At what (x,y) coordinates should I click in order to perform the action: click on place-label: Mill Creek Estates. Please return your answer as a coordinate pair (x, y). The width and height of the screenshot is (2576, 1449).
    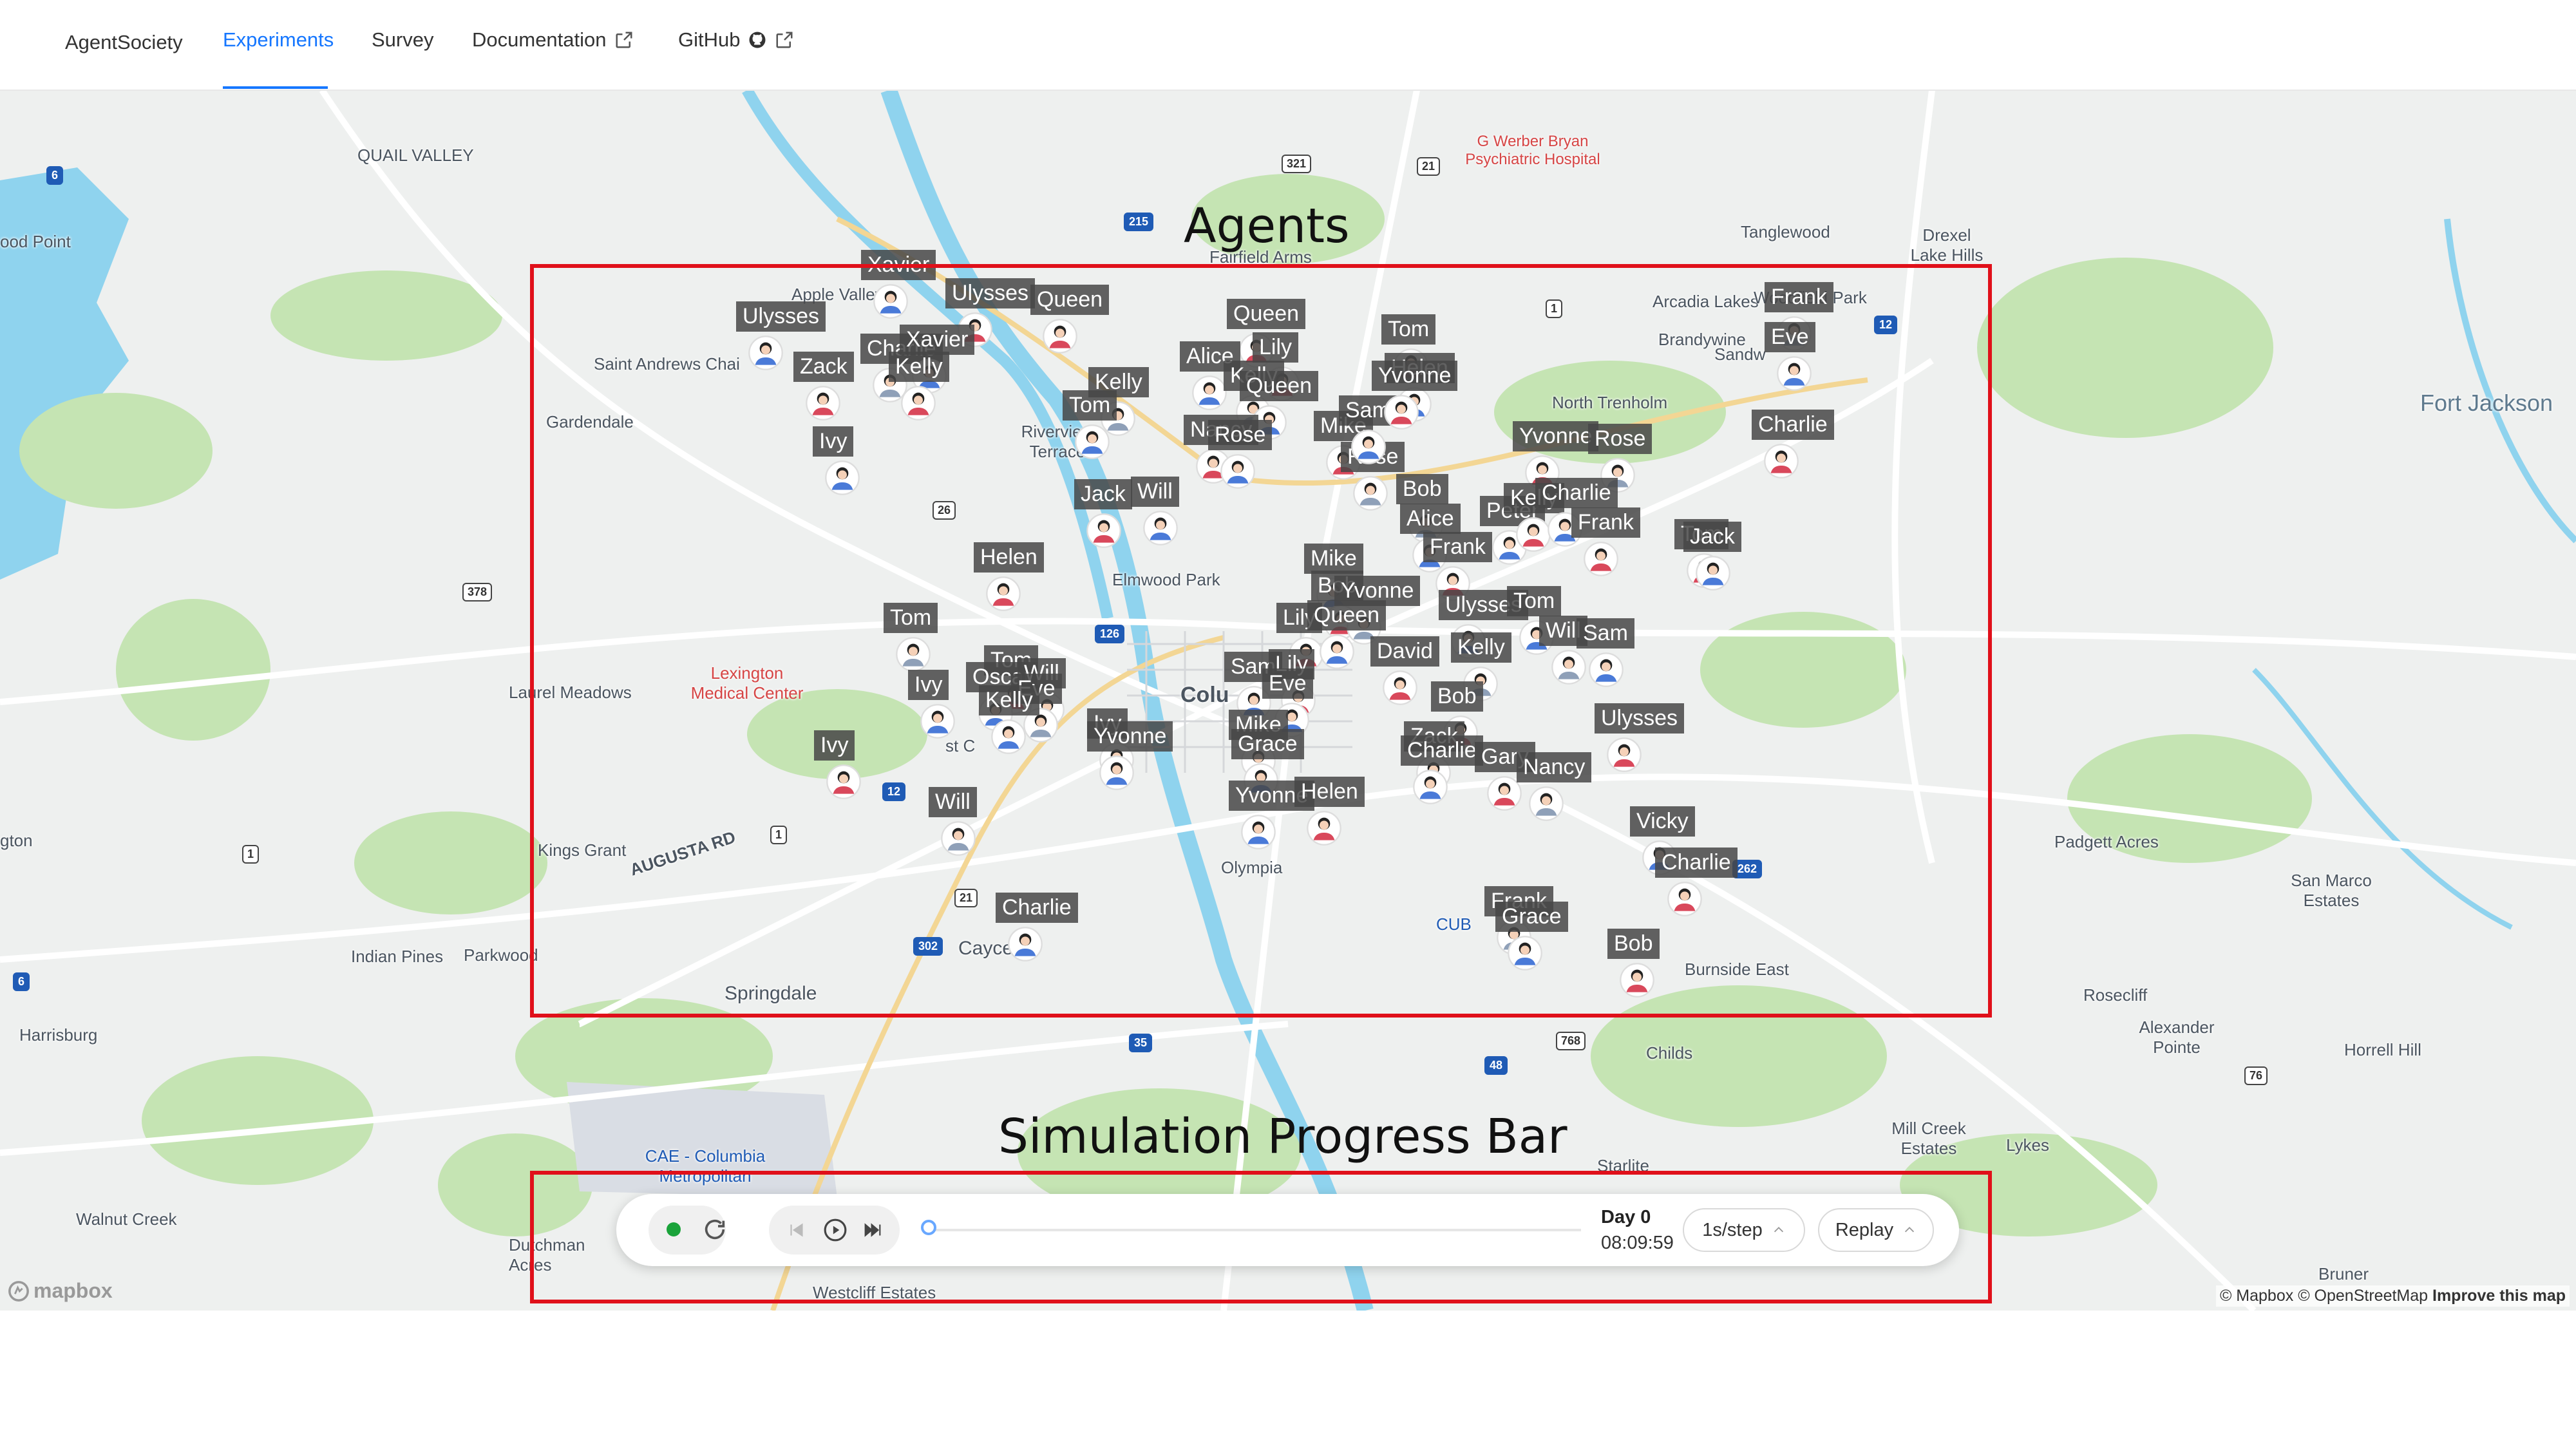
    Looking at the image, I should click on (1929, 1138).